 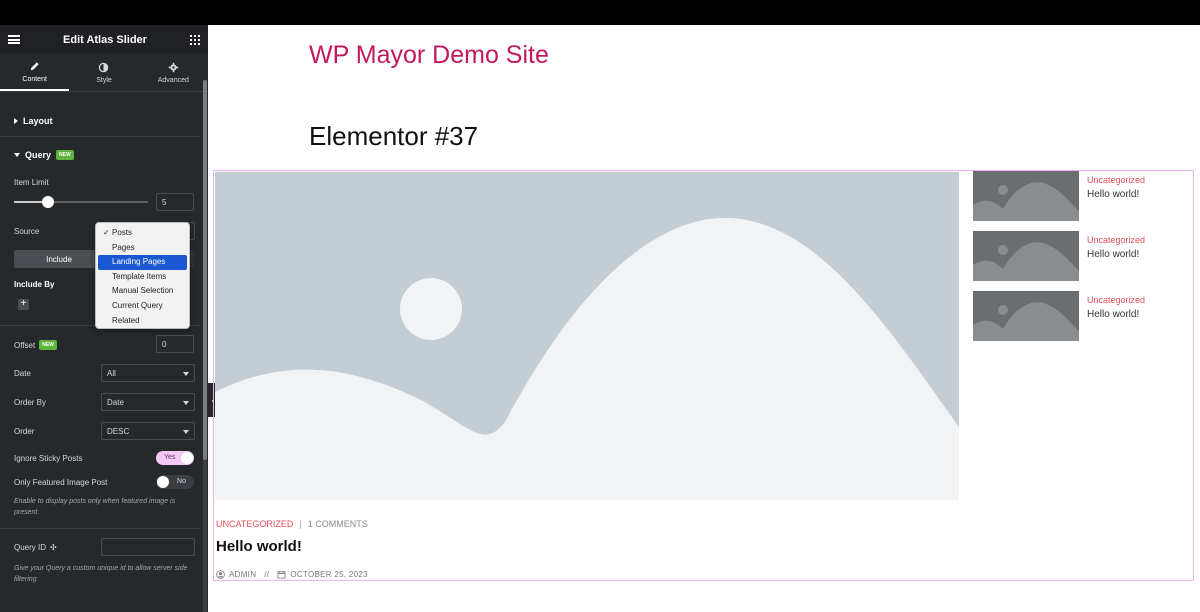 What do you see at coordinates (22, 373) in the screenshot?
I see `date-label: Date` at bounding box center [22, 373].